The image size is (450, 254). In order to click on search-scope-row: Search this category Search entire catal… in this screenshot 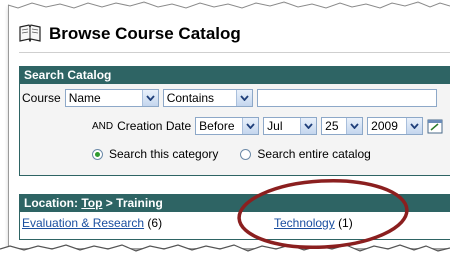, I will do `click(235, 154)`.